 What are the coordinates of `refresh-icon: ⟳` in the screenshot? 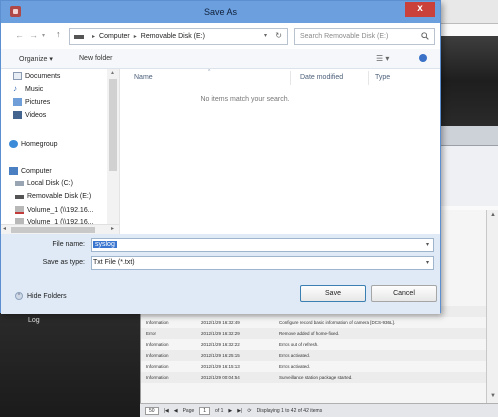 It's located at (249, 411).